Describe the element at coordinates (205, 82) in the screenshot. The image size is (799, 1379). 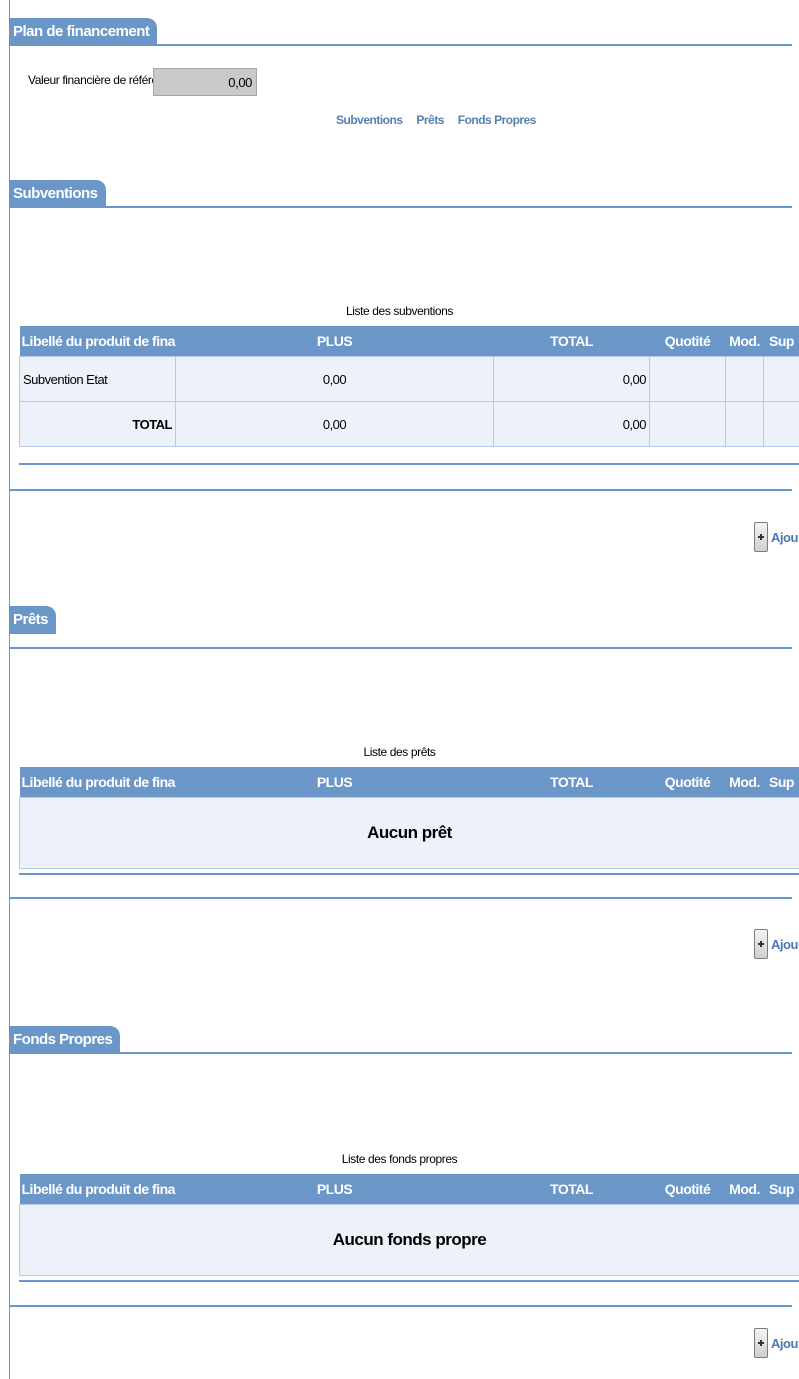
I see `reference-value-field: 0,00` at that location.